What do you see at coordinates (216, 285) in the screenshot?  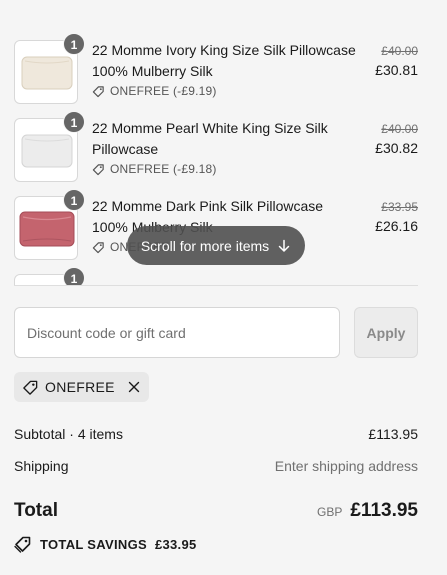 I see `divider` at bounding box center [216, 285].